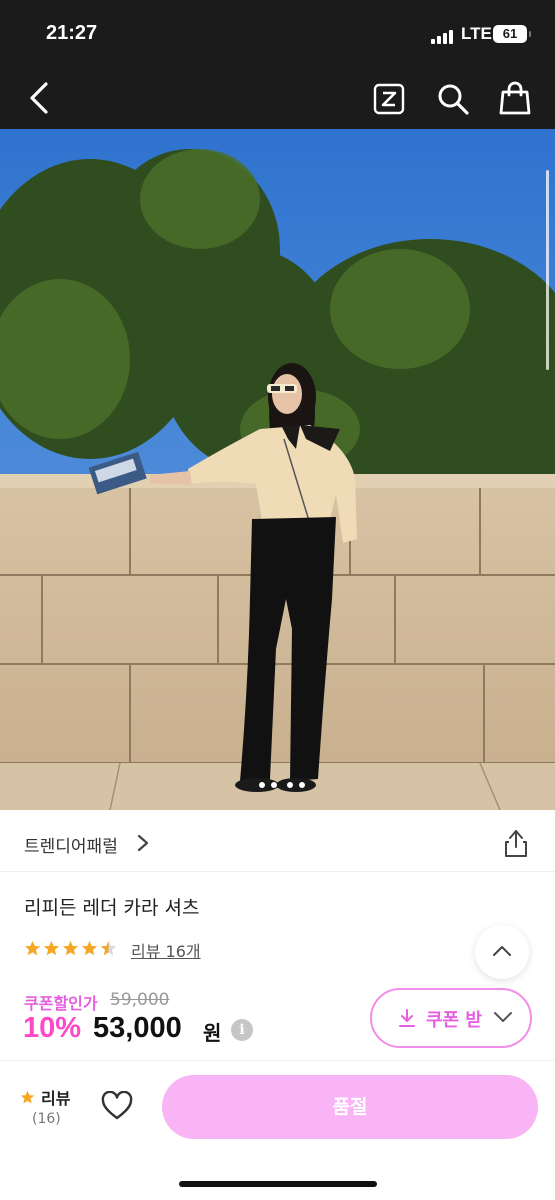 The width and height of the screenshot is (555, 1200). What do you see at coordinates (72, 33) in the screenshot?
I see `status-time: 21:27` at bounding box center [72, 33].